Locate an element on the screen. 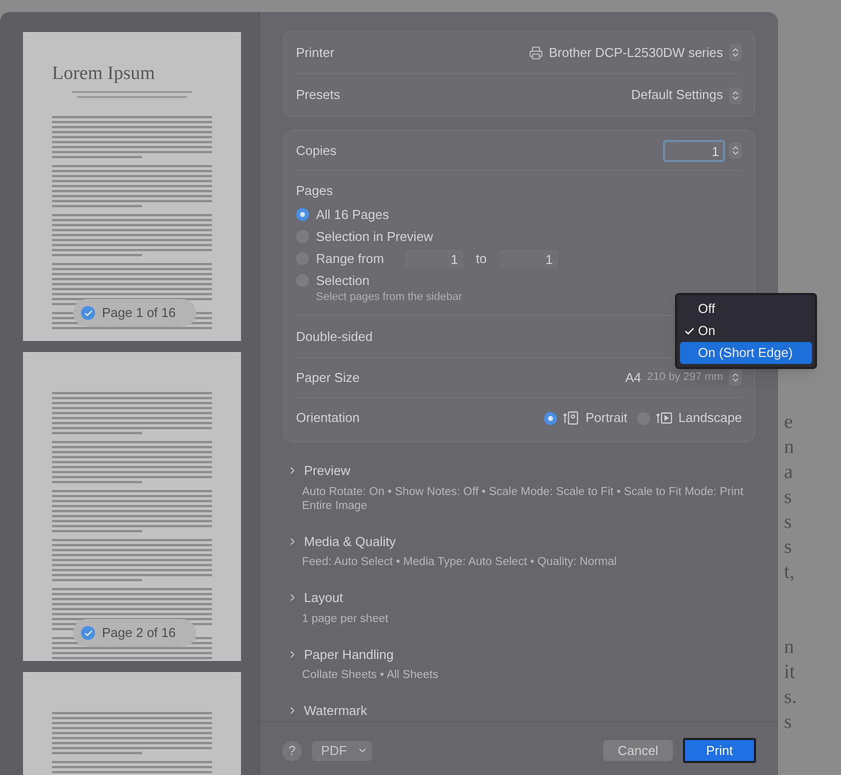 Image resolution: width=841 pixels, height=775 pixels. hint-text: Select pages from the sidebar is located at coordinates (390, 297).